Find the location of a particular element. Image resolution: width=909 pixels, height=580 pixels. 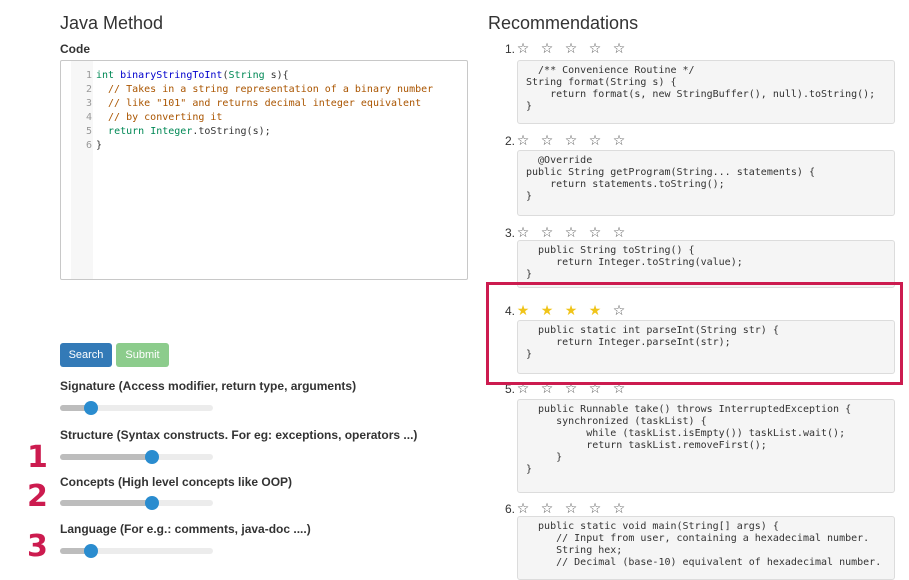

code-line: 6} is located at coordinates (87, 146).